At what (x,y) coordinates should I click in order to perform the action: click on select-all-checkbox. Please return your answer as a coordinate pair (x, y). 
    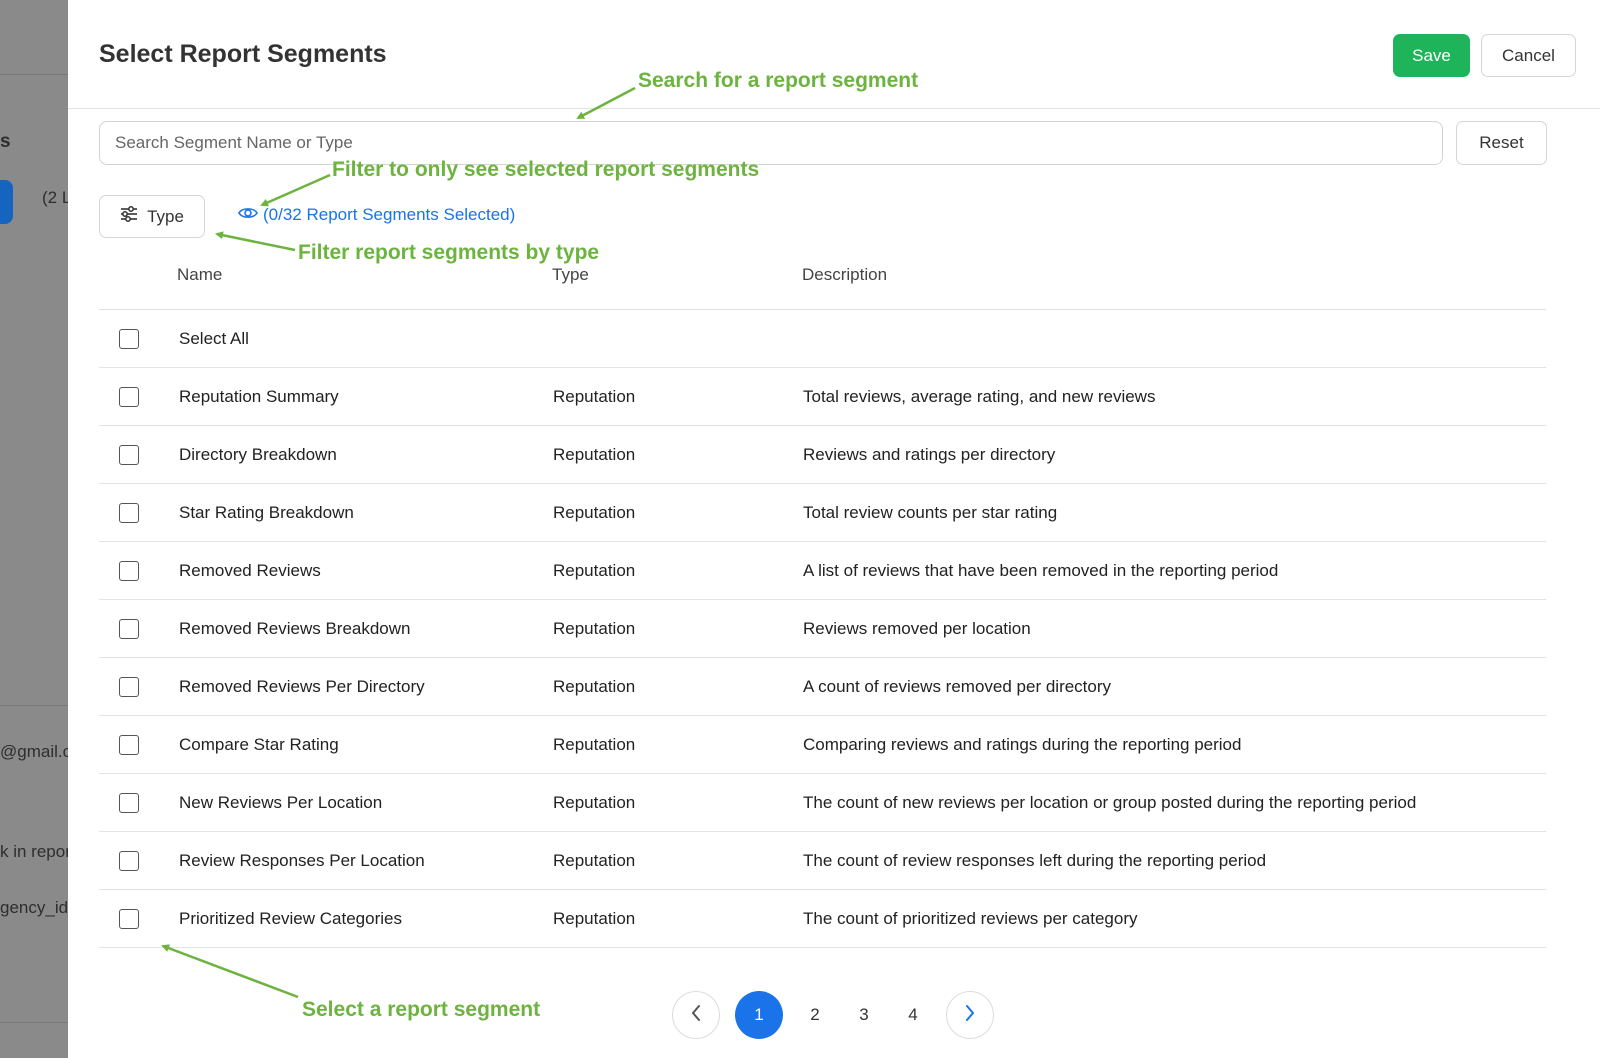
    Looking at the image, I should click on (129, 339).